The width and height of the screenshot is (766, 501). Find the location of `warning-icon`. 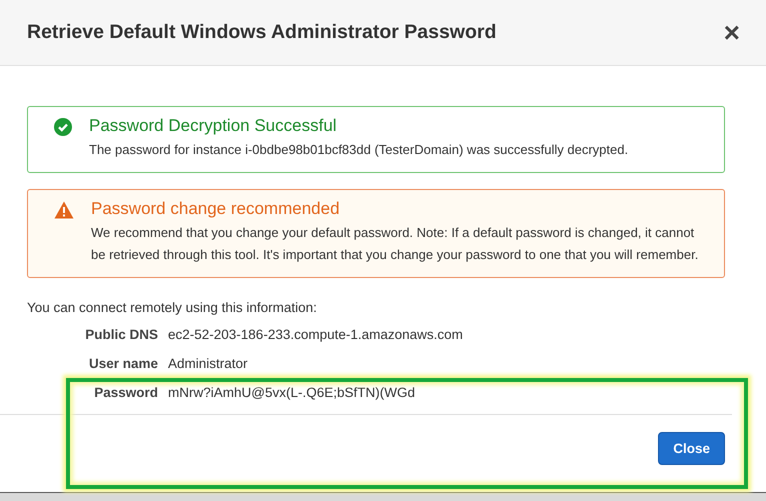

warning-icon is located at coordinates (64, 210).